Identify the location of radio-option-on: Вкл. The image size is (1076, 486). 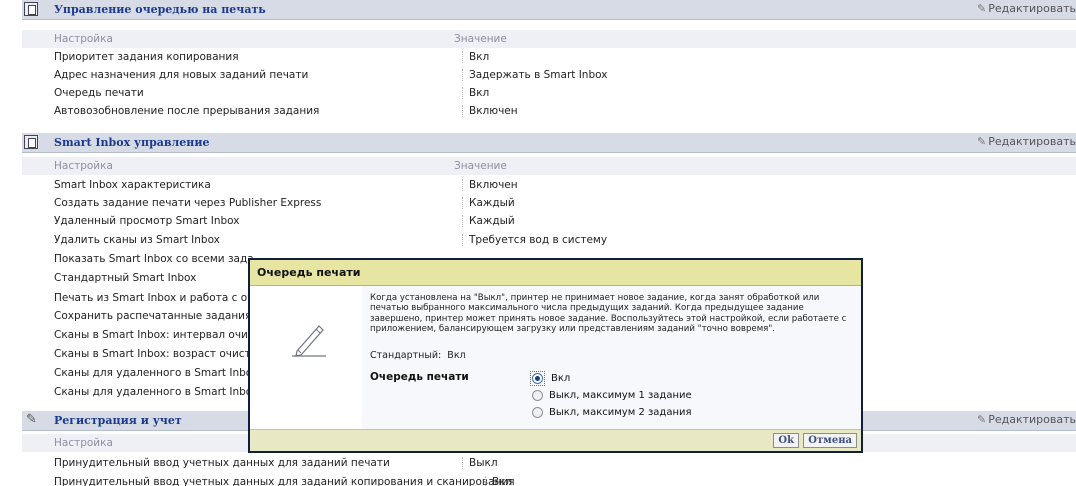
(550, 378).